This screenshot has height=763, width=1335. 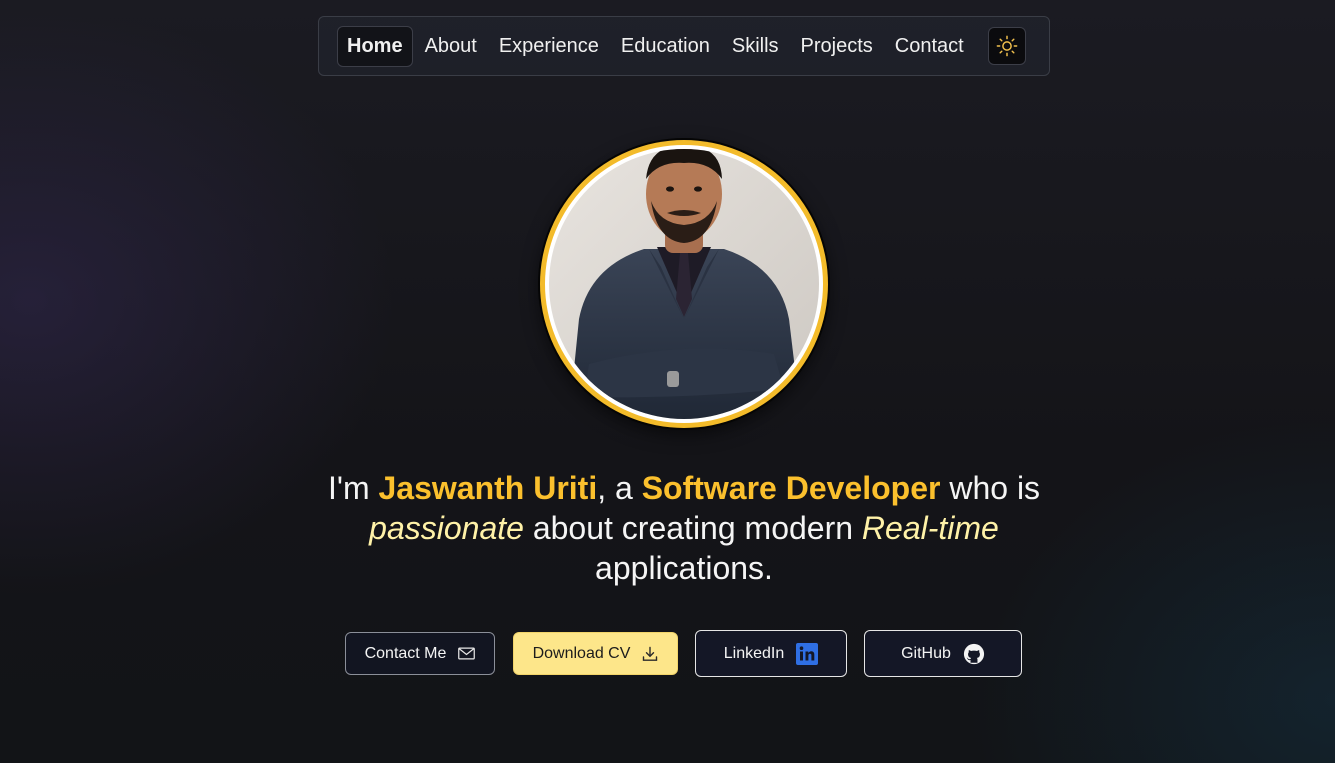 What do you see at coordinates (807, 653) in the screenshot?
I see `linkedin-icon` at bounding box center [807, 653].